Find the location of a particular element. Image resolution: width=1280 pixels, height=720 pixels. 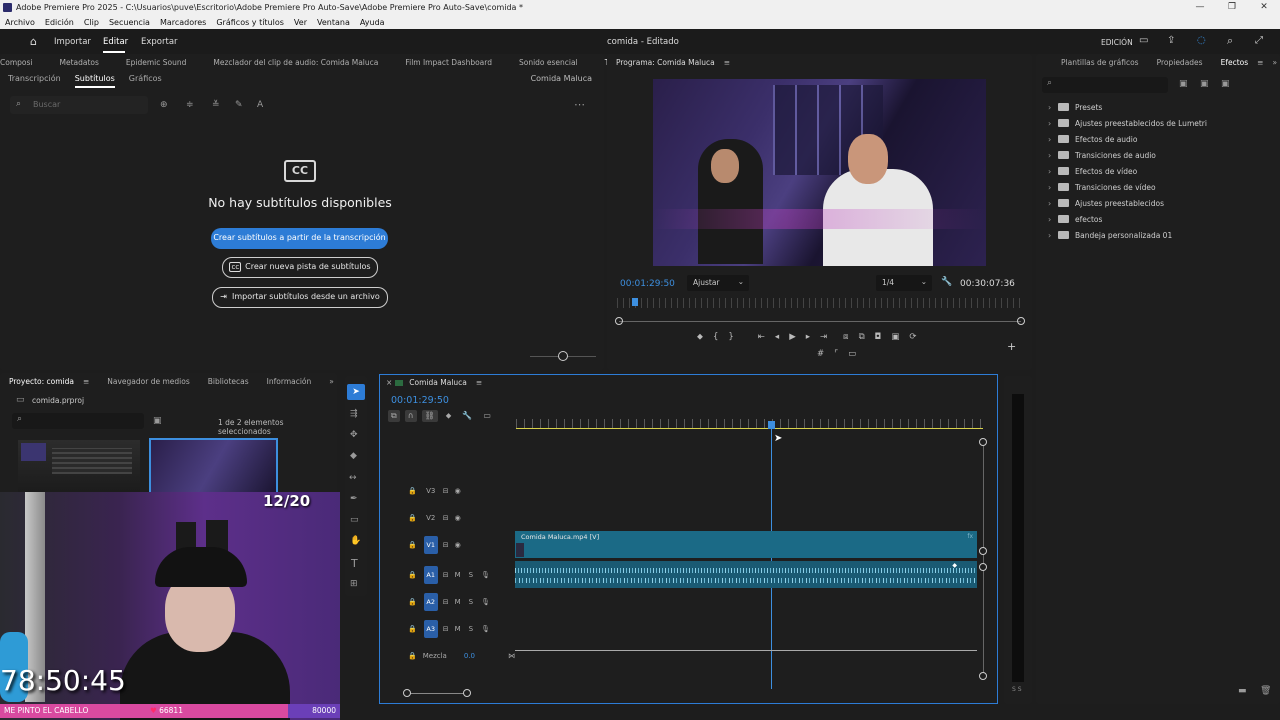

tree-item-ajustes: › Ajustes preestablecidos is located at coordinates (1158, 203).